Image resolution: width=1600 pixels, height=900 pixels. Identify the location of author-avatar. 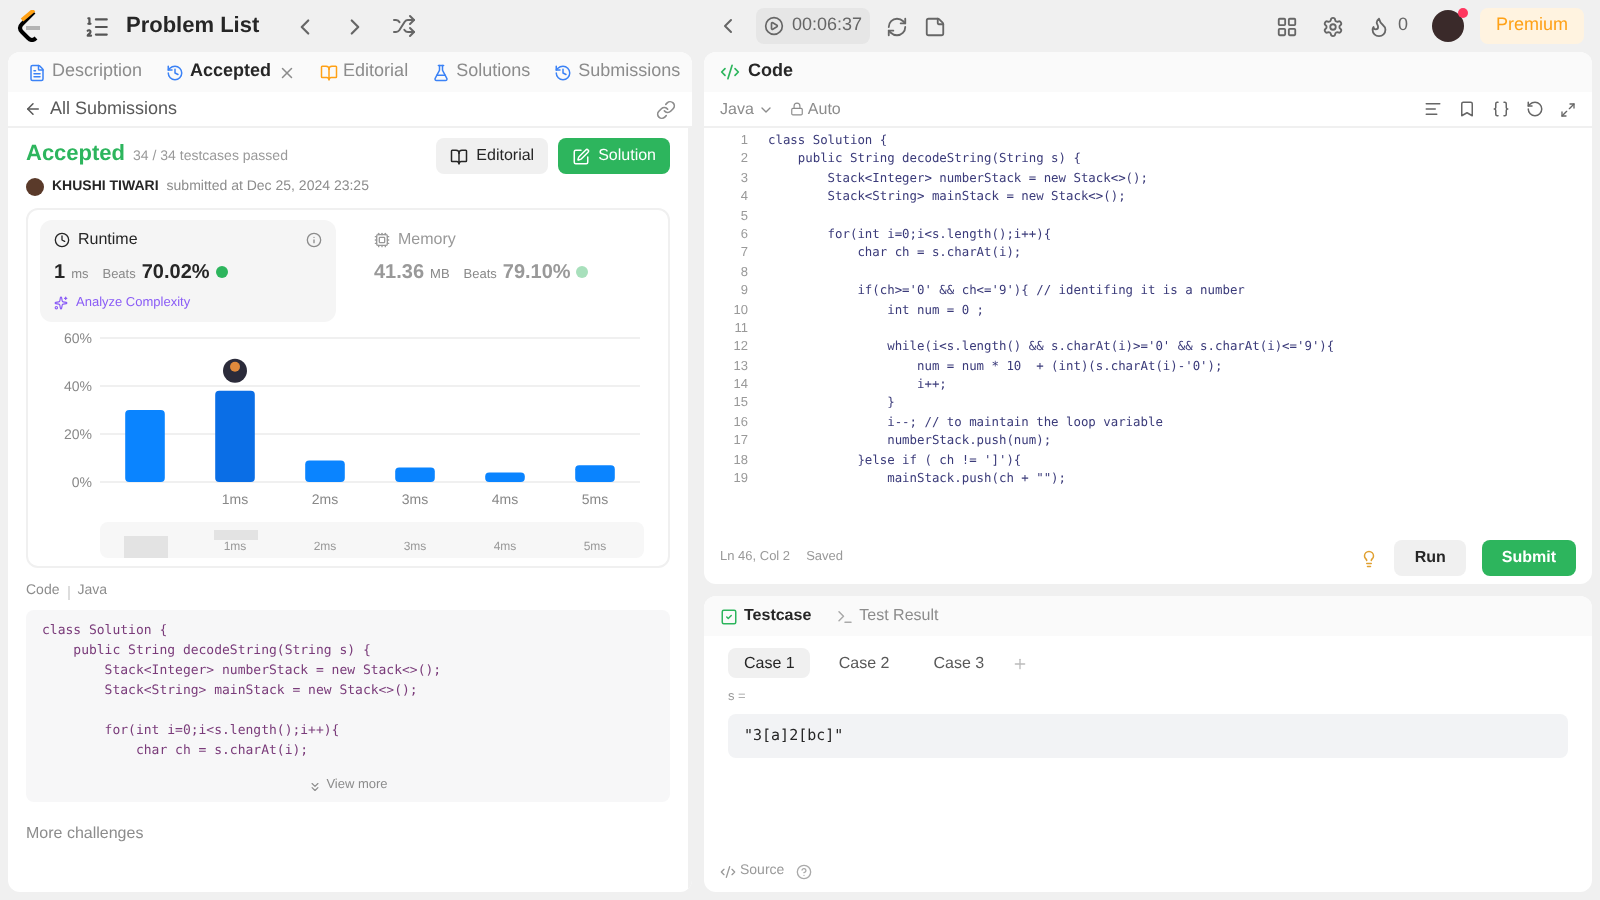
(35, 187).